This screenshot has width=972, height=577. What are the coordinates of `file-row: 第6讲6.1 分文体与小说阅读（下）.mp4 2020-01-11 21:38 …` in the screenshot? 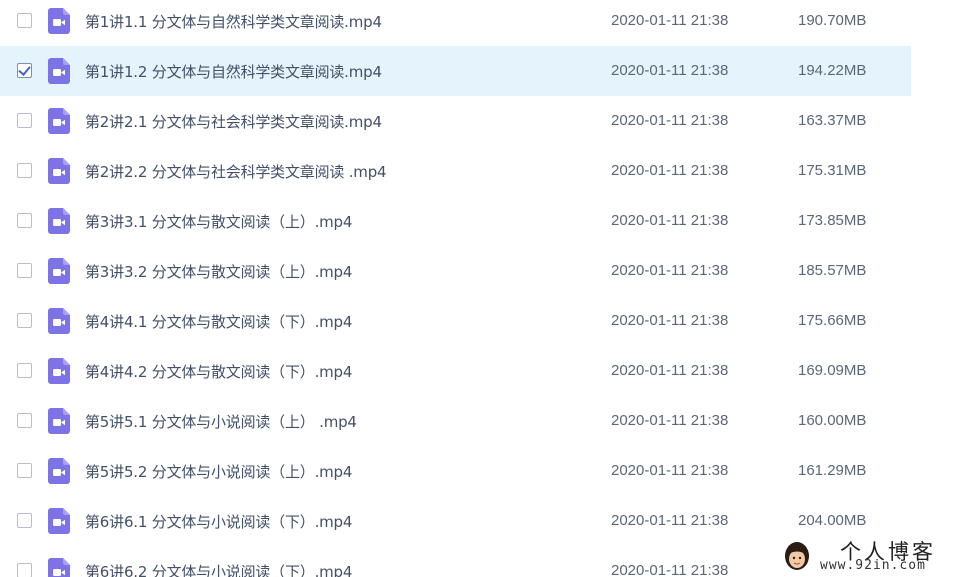 It's located at (455, 521).